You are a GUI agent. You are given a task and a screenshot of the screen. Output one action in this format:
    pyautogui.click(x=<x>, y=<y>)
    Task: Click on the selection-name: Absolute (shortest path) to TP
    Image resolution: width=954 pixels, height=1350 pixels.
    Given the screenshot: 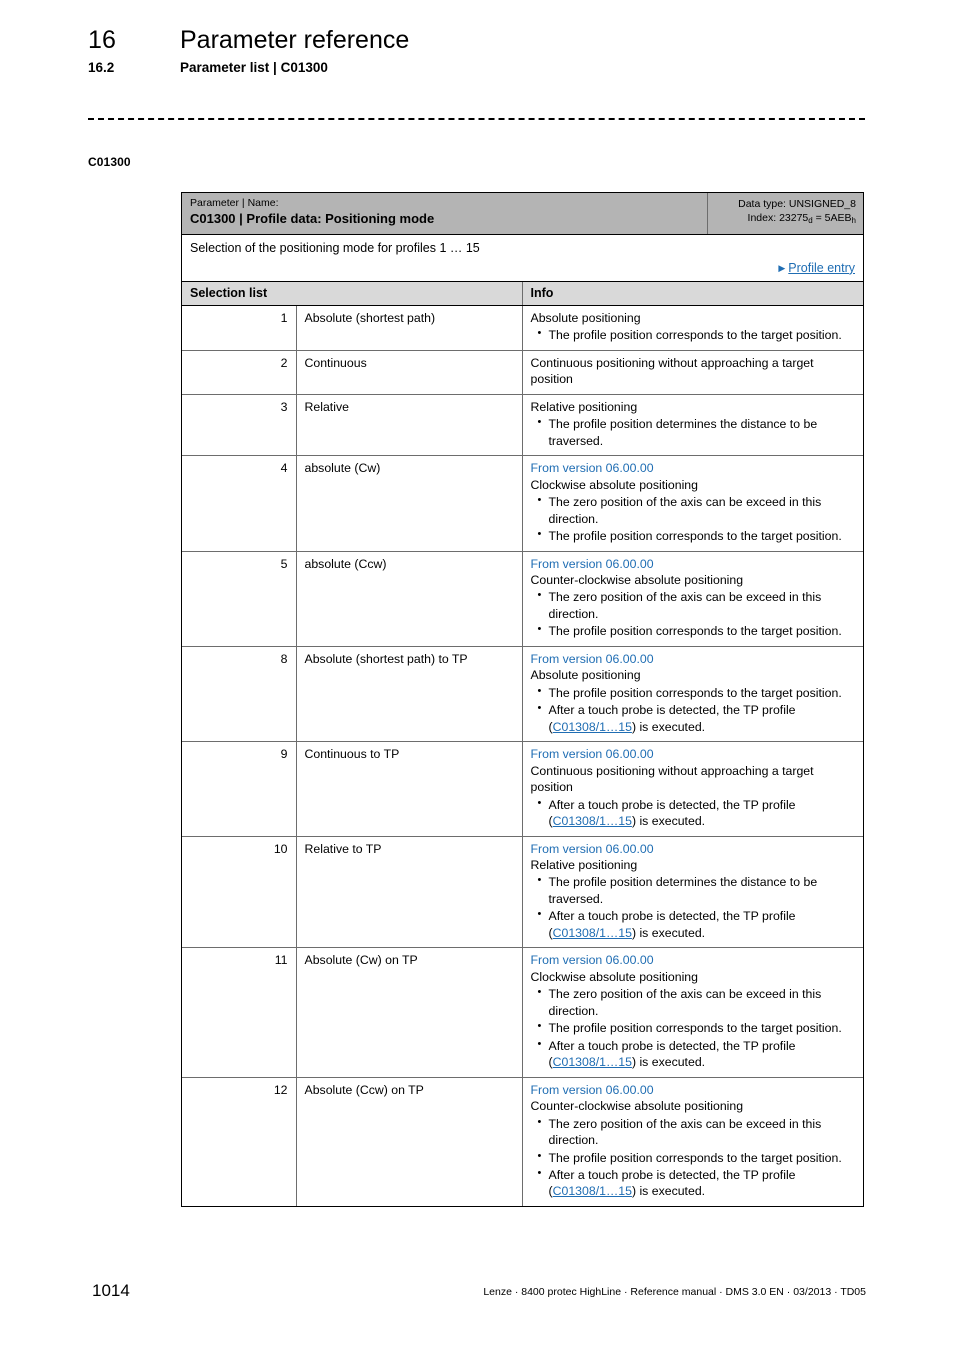 What is the action you would take?
    pyautogui.click(x=409, y=693)
    